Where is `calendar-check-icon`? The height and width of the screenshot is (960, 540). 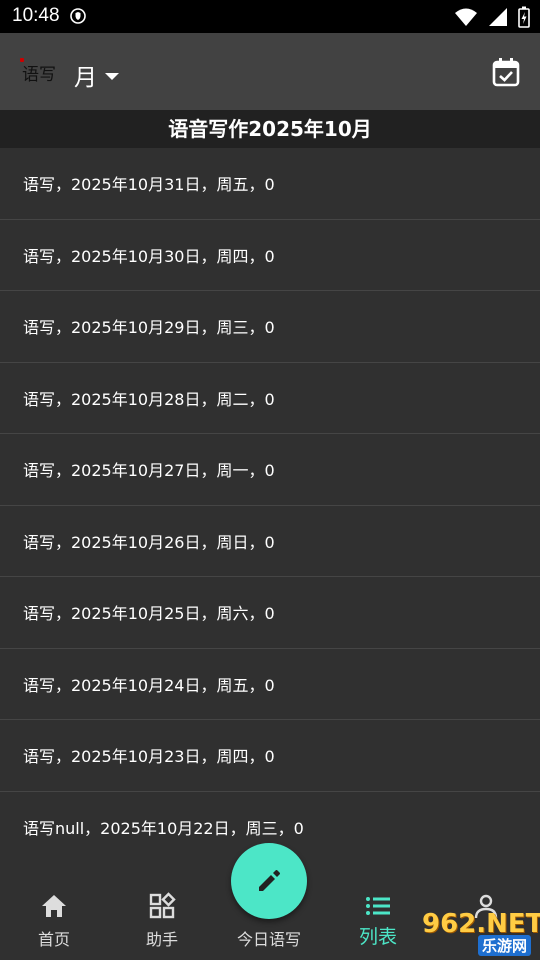
calendar-check-icon is located at coordinates (506, 72).